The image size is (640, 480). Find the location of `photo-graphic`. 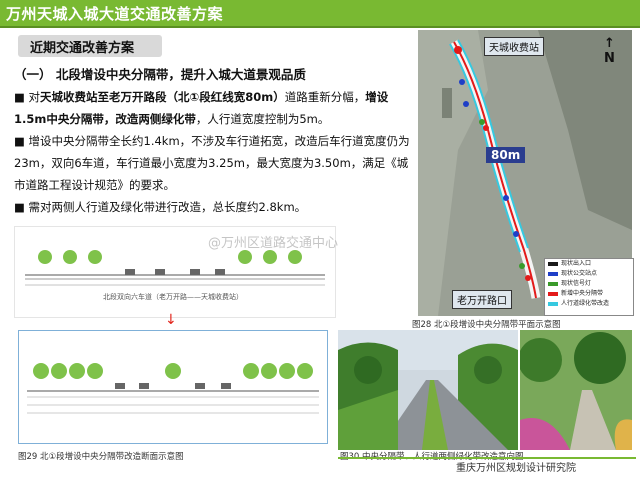

photo-graphic is located at coordinates (428, 390).